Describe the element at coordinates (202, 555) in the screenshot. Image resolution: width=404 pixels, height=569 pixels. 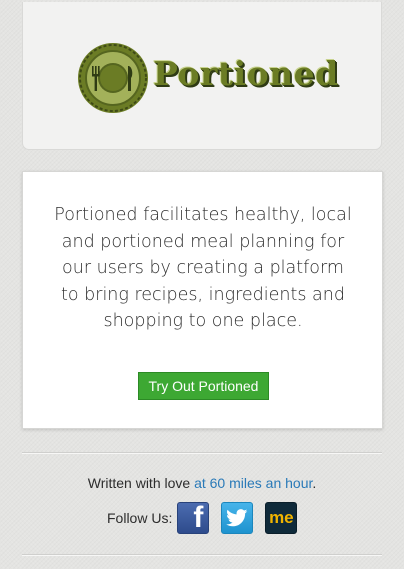
I see `footer-divider-bottom` at that location.